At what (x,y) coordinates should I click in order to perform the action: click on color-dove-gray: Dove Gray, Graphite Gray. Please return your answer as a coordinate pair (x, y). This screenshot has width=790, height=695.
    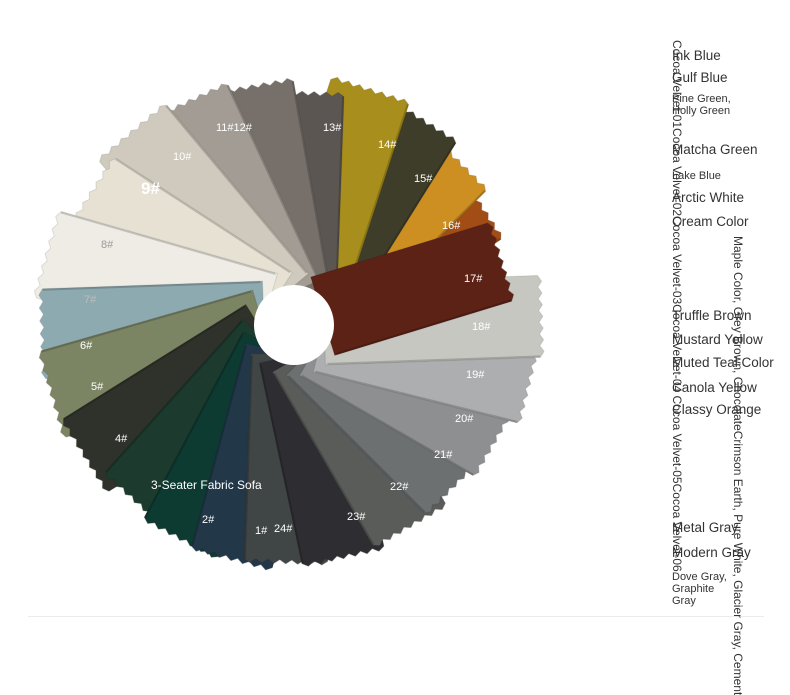
    Looking at the image, I should click on (699, 589).